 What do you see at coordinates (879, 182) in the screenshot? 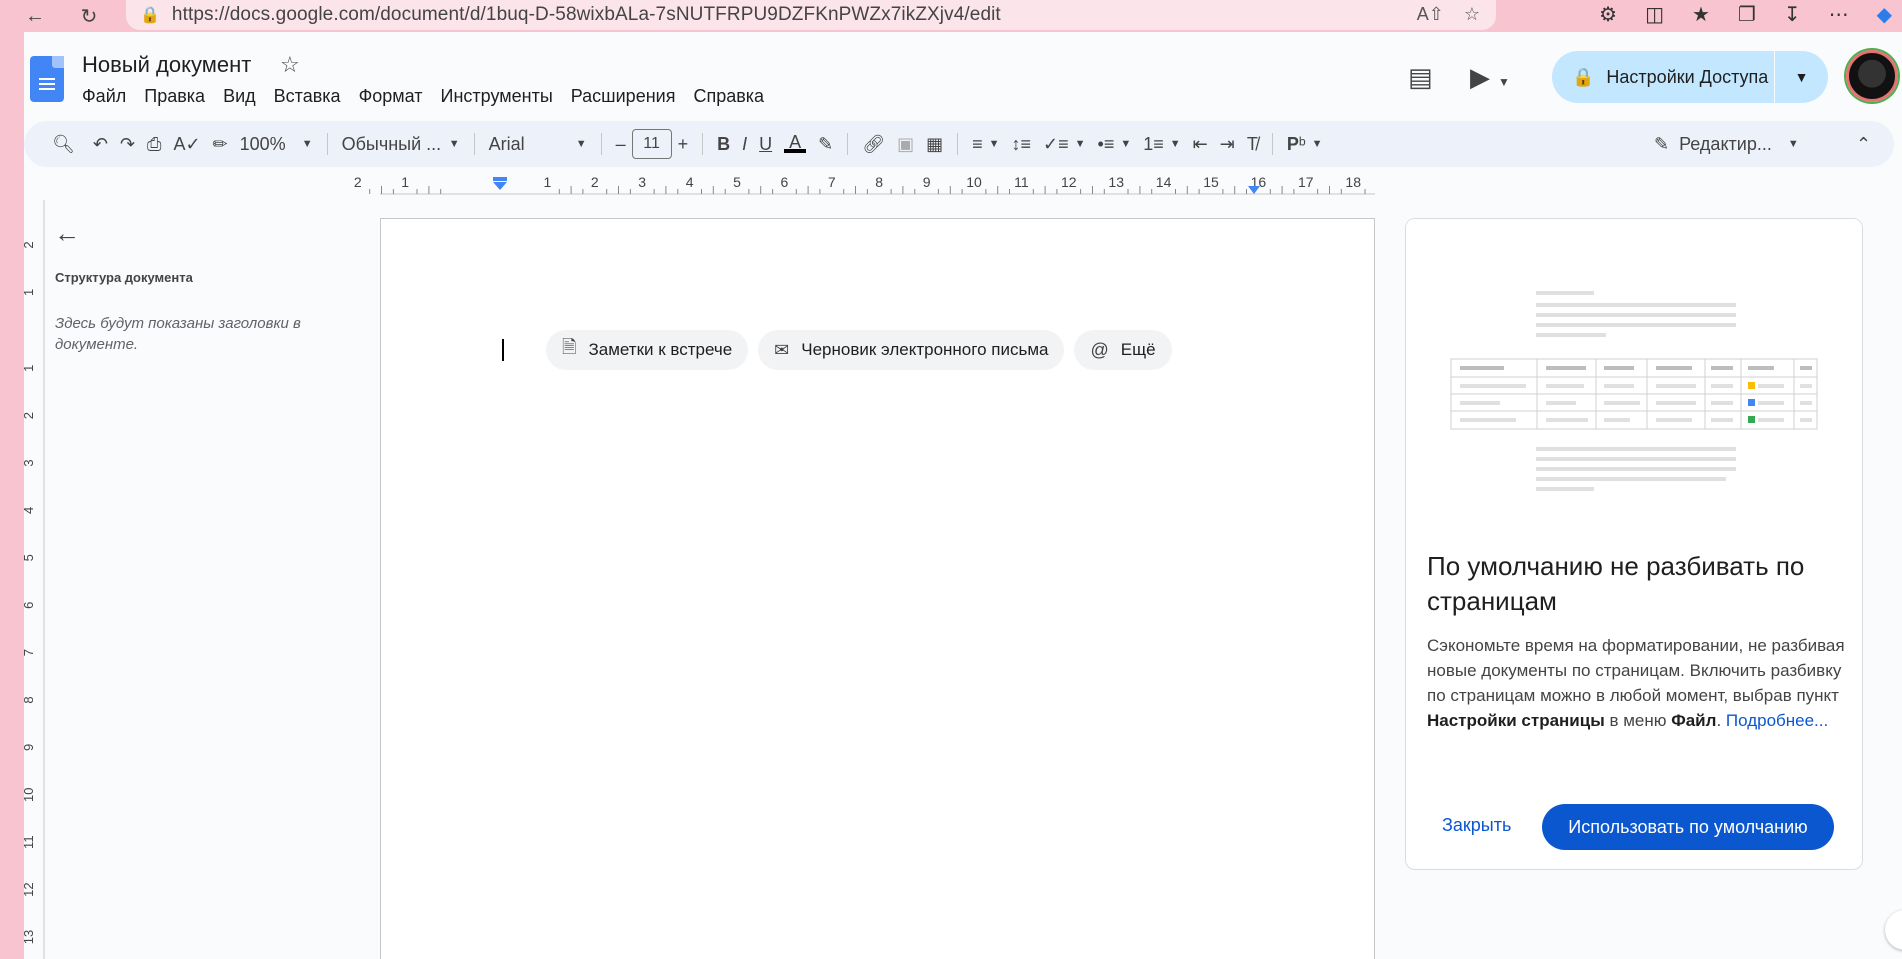
I see `ruler-label: 8` at bounding box center [879, 182].